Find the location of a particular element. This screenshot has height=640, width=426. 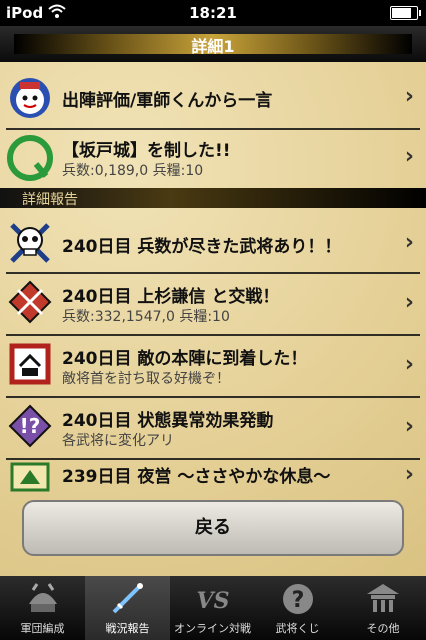

tab-army: 軍団編成 is located at coordinates (42, 608).